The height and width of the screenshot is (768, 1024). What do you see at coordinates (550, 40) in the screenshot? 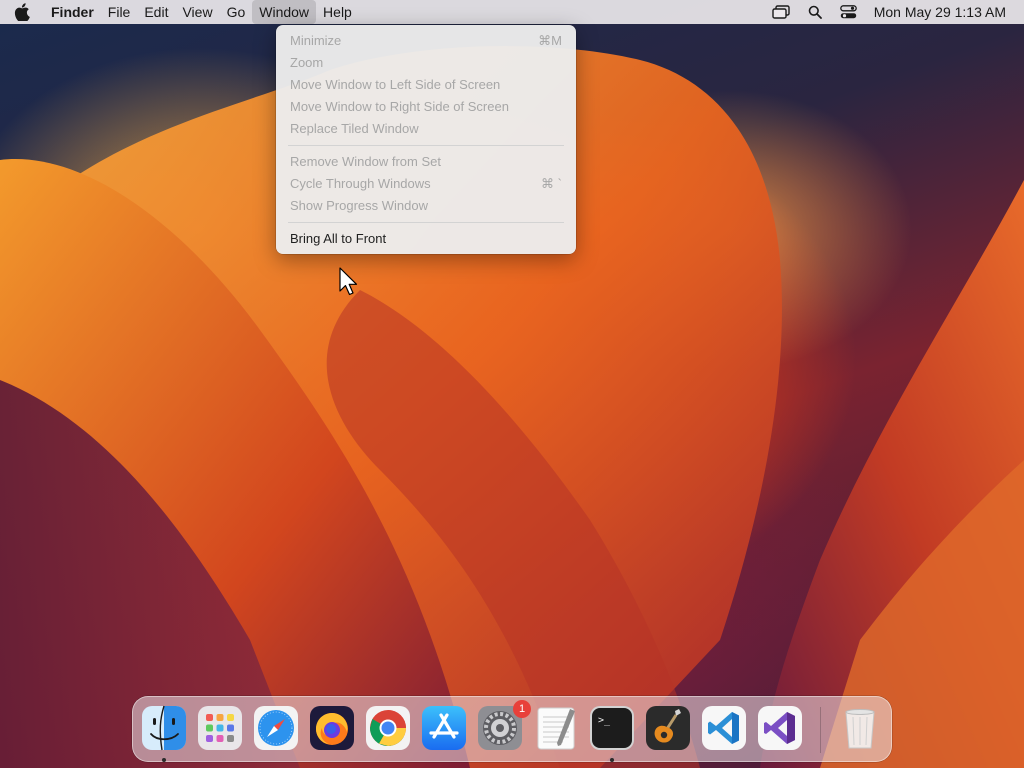
I see `menu-item-shortcut: ⌘M` at bounding box center [550, 40].